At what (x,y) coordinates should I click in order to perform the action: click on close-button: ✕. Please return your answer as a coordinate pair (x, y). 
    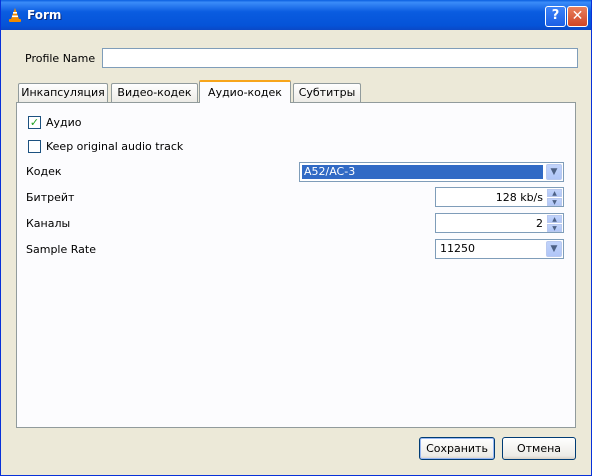
    Looking at the image, I should click on (577, 16).